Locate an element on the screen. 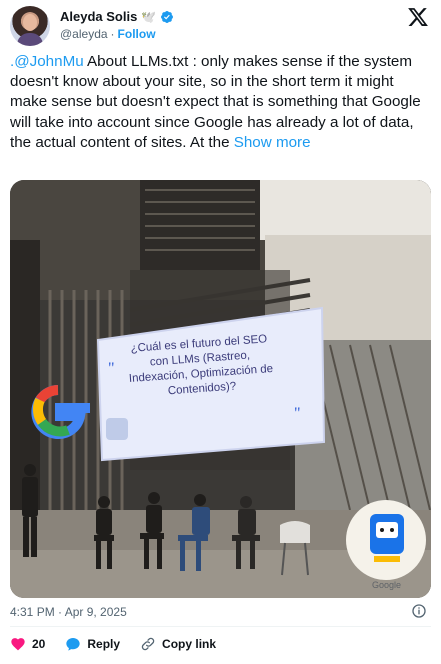 This screenshot has width=441, height=664. tweet-timestamp: 4:31 PM · Apr 9, 2025 is located at coordinates (68, 612).